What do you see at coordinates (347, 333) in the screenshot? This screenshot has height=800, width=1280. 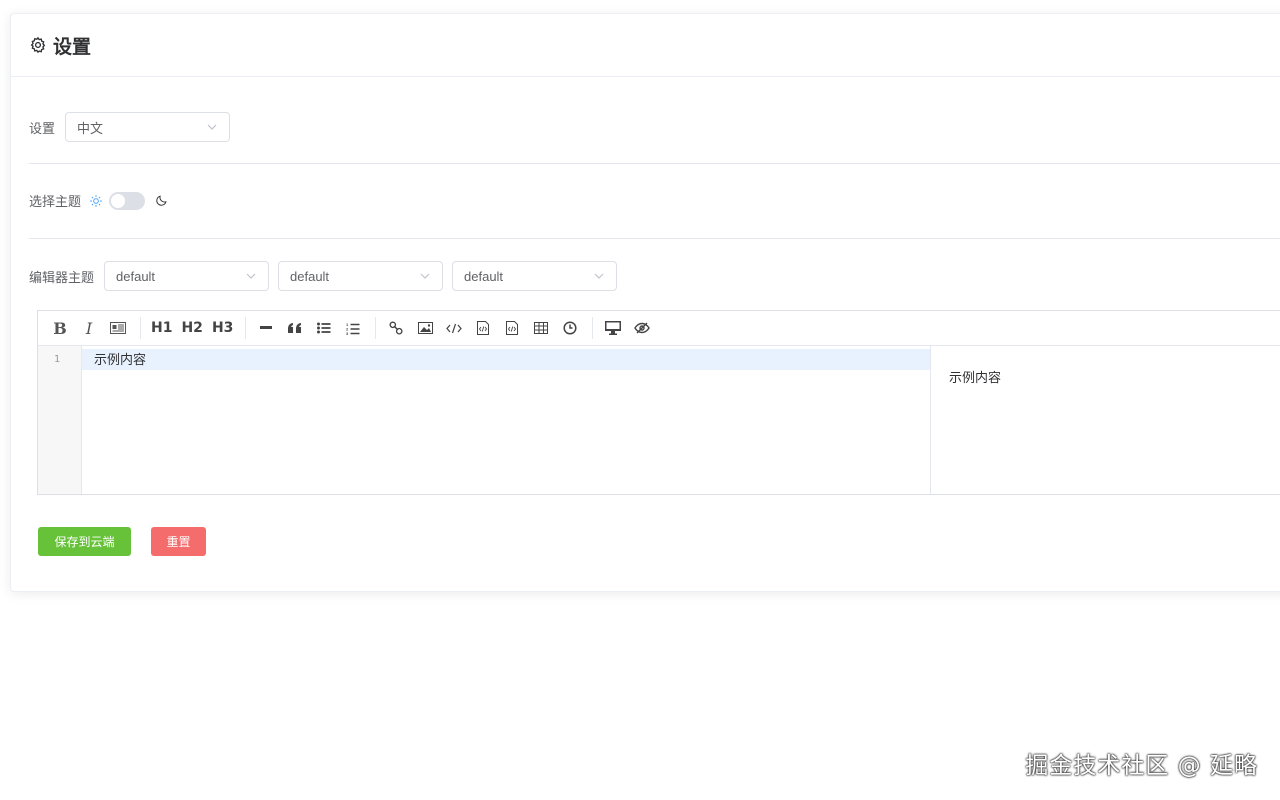 I see `svg-text: 3` at bounding box center [347, 333].